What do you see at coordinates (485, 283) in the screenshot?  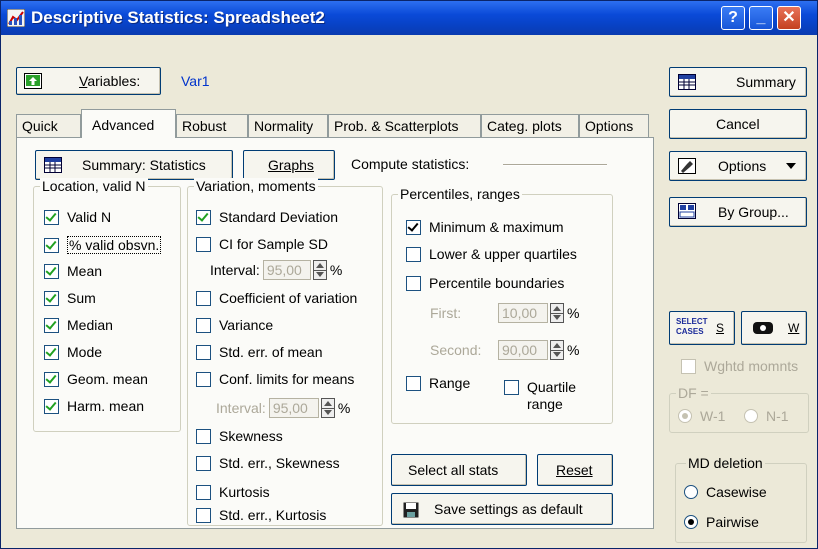 I see `percentile-boundaries-checkbox: Percentile boundaries` at bounding box center [485, 283].